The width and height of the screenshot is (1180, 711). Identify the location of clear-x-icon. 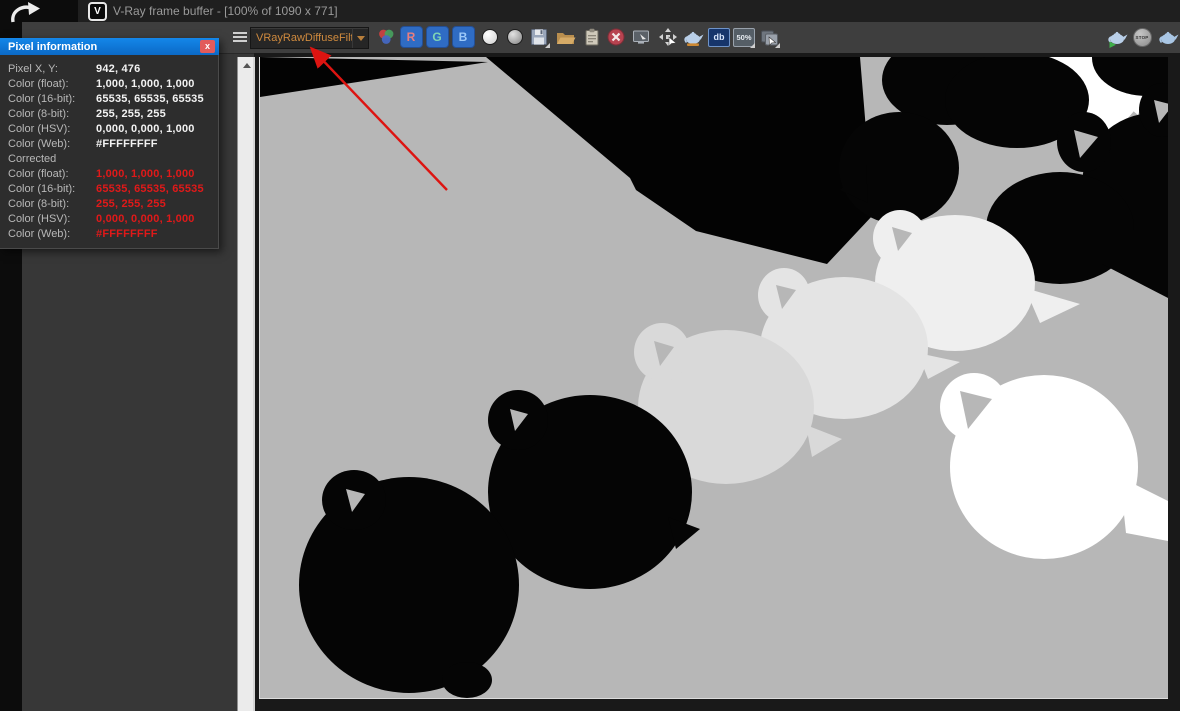
(616, 37).